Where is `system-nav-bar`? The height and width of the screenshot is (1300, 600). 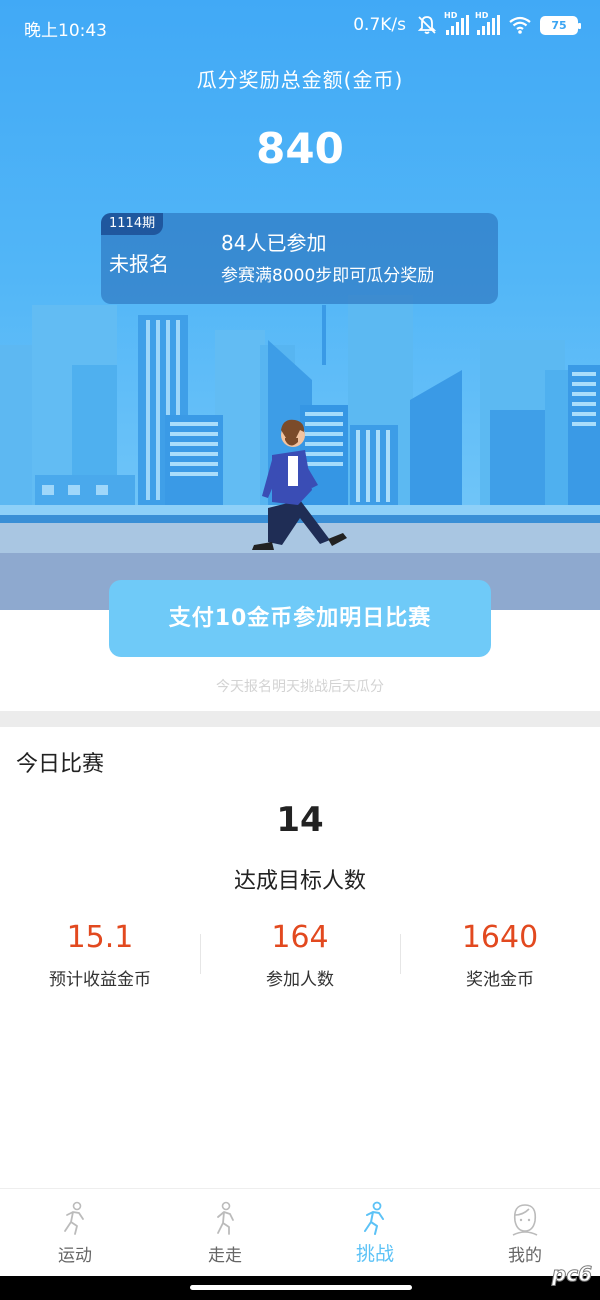
system-nav-bar is located at coordinates (300, 1288).